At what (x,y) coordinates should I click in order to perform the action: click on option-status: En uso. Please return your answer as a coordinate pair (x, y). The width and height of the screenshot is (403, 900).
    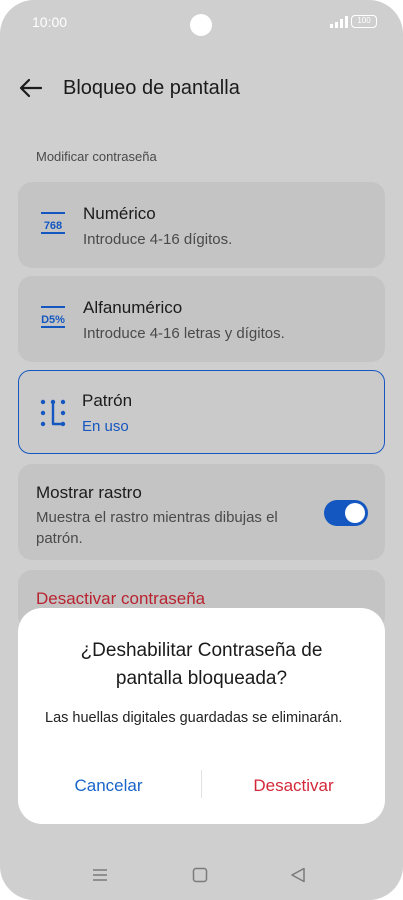
    Looking at the image, I should click on (105, 426).